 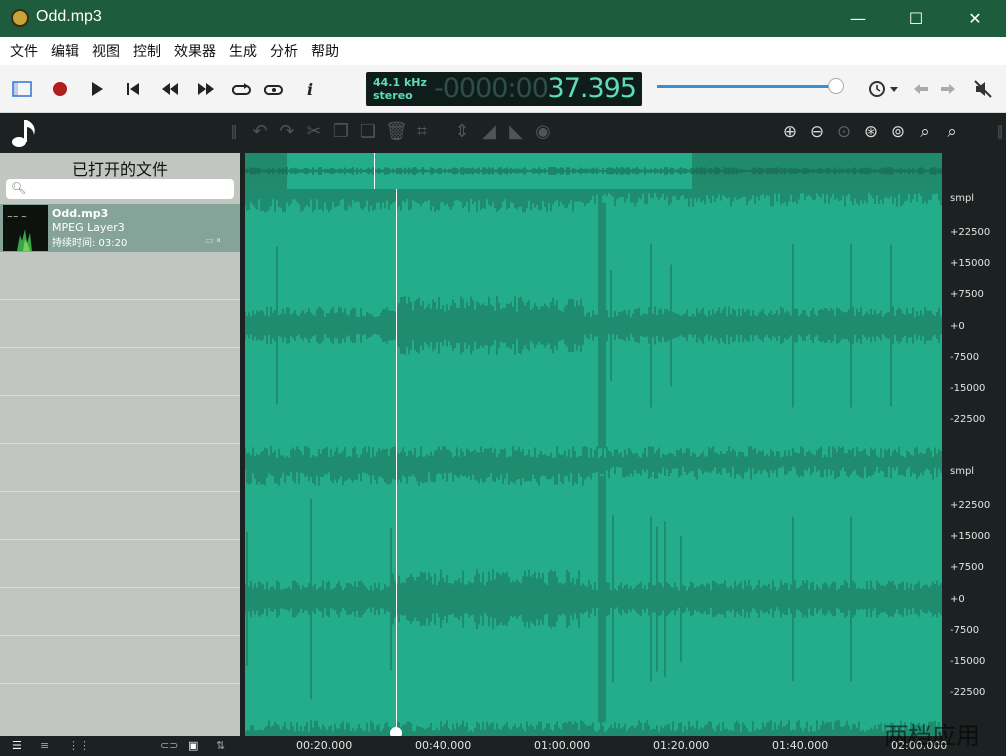 I want to click on file-name: Odd.mp3, so click(x=80, y=213).